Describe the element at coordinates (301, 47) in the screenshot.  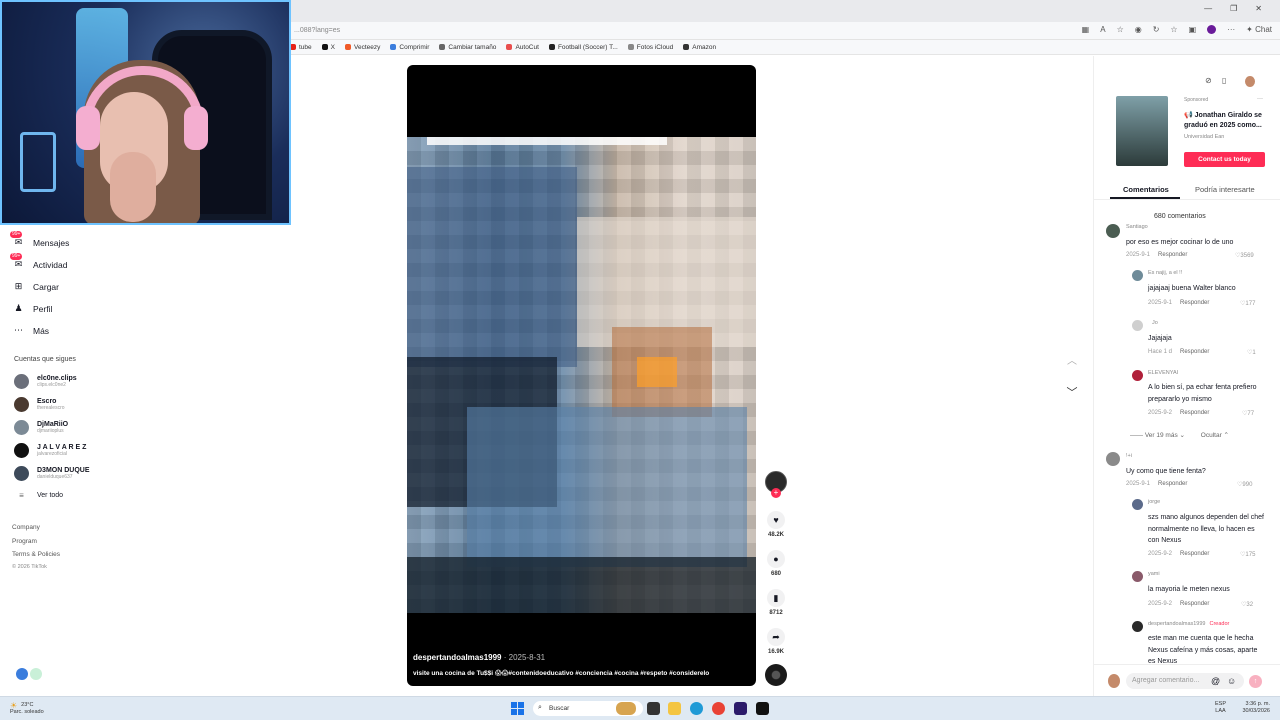
I see `bookmark-item: tube` at that location.